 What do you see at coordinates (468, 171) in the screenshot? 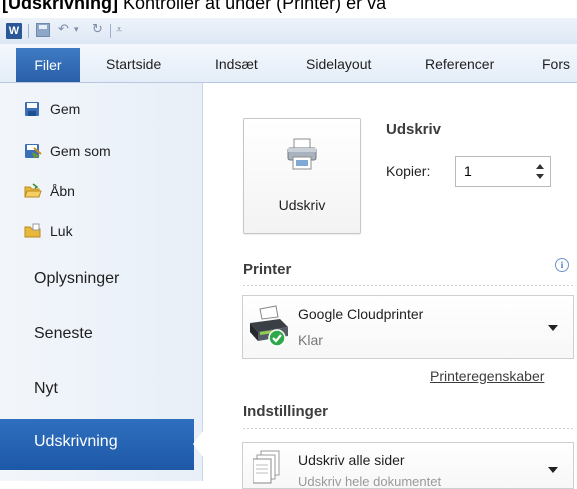
I see `copies-value: 1` at bounding box center [468, 171].